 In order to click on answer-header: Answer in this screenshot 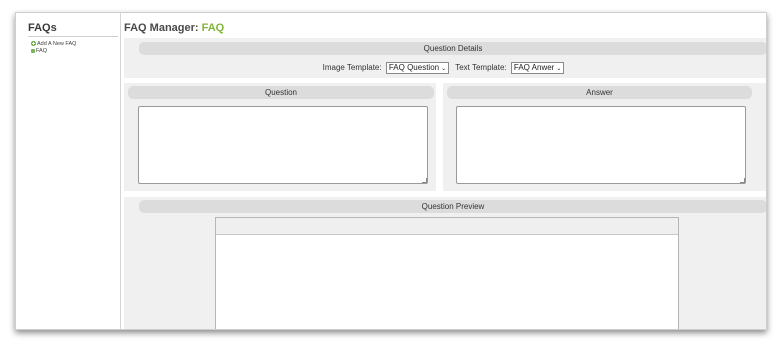, I will do `click(599, 92)`.